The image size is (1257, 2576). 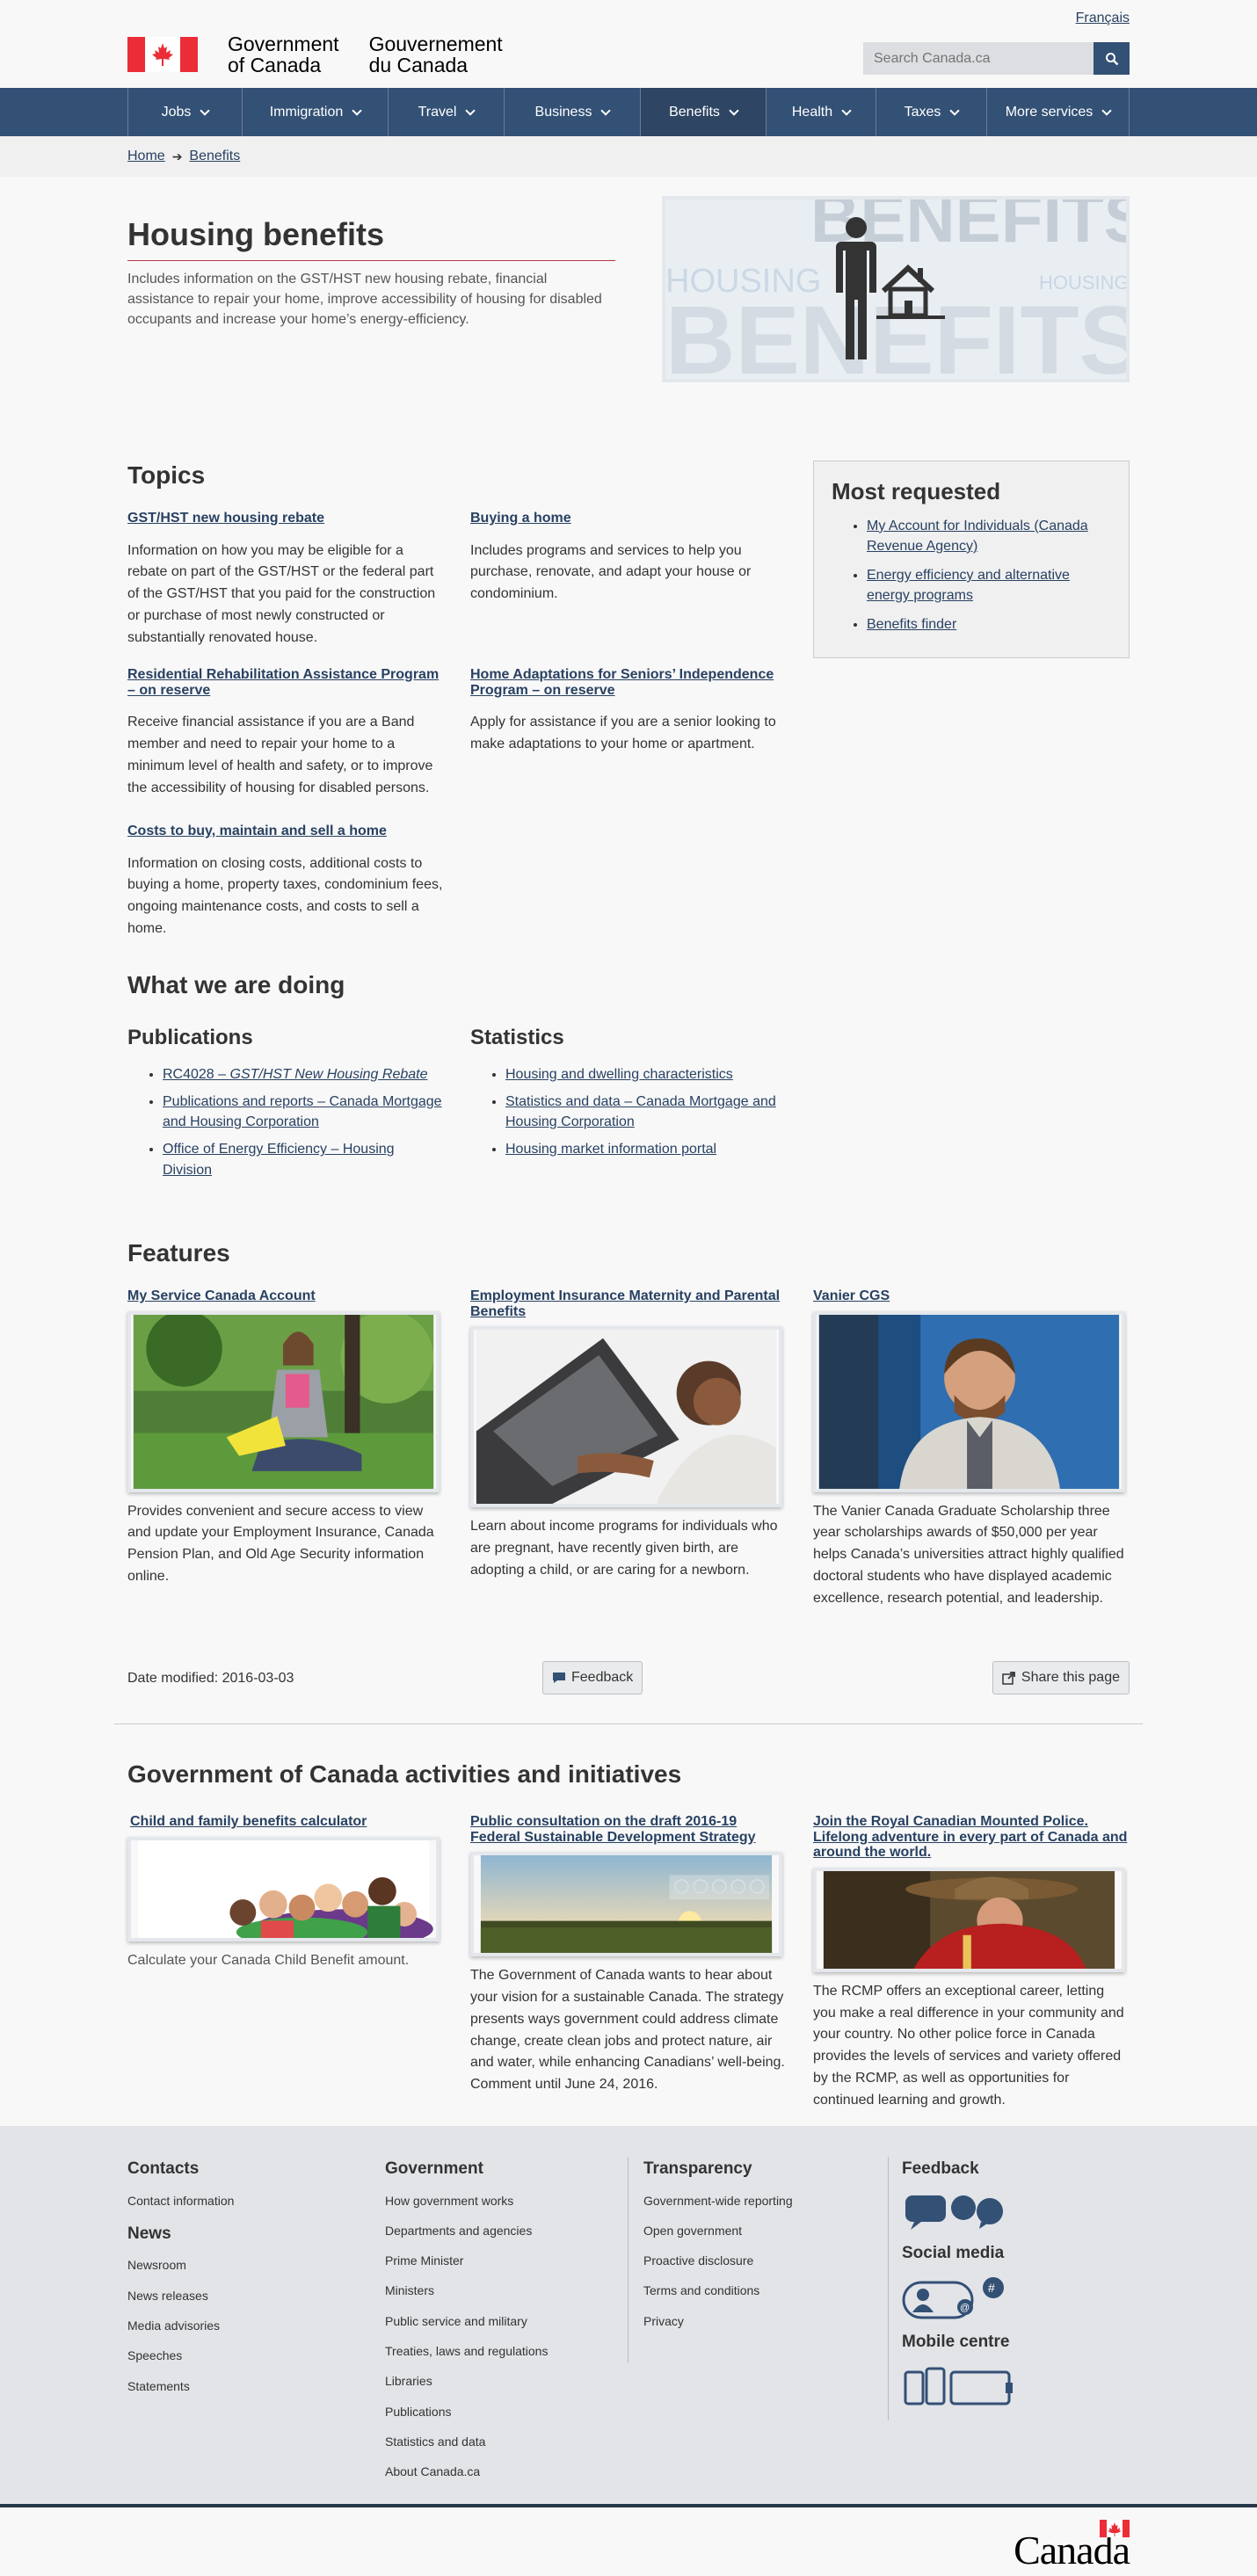 What do you see at coordinates (504, 2290) in the screenshot?
I see `footer-link: Ministers` at bounding box center [504, 2290].